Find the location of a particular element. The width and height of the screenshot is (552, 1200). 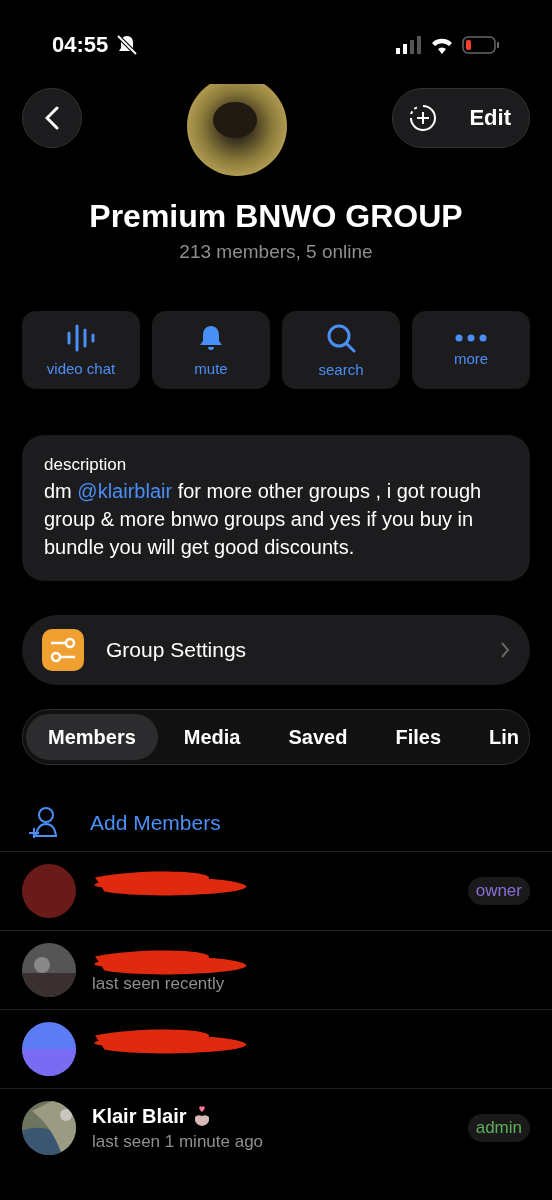

tab: Members is located at coordinates (92, 737).